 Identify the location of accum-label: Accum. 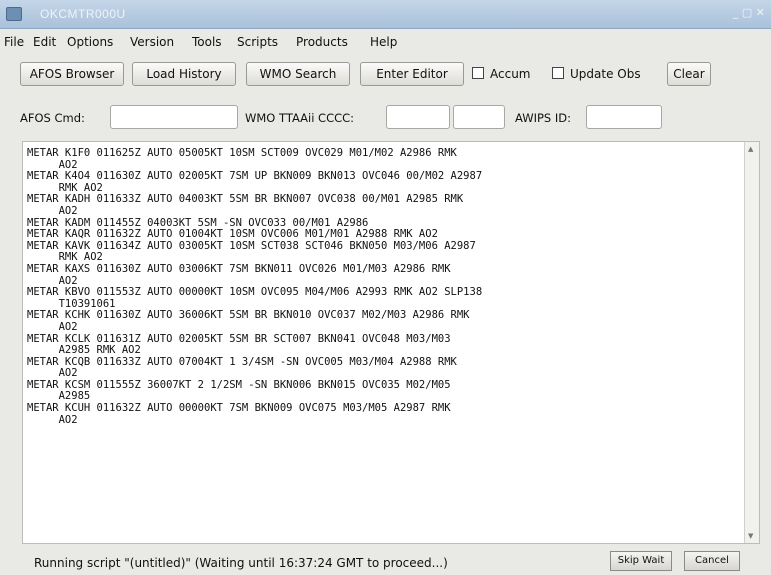
(510, 74).